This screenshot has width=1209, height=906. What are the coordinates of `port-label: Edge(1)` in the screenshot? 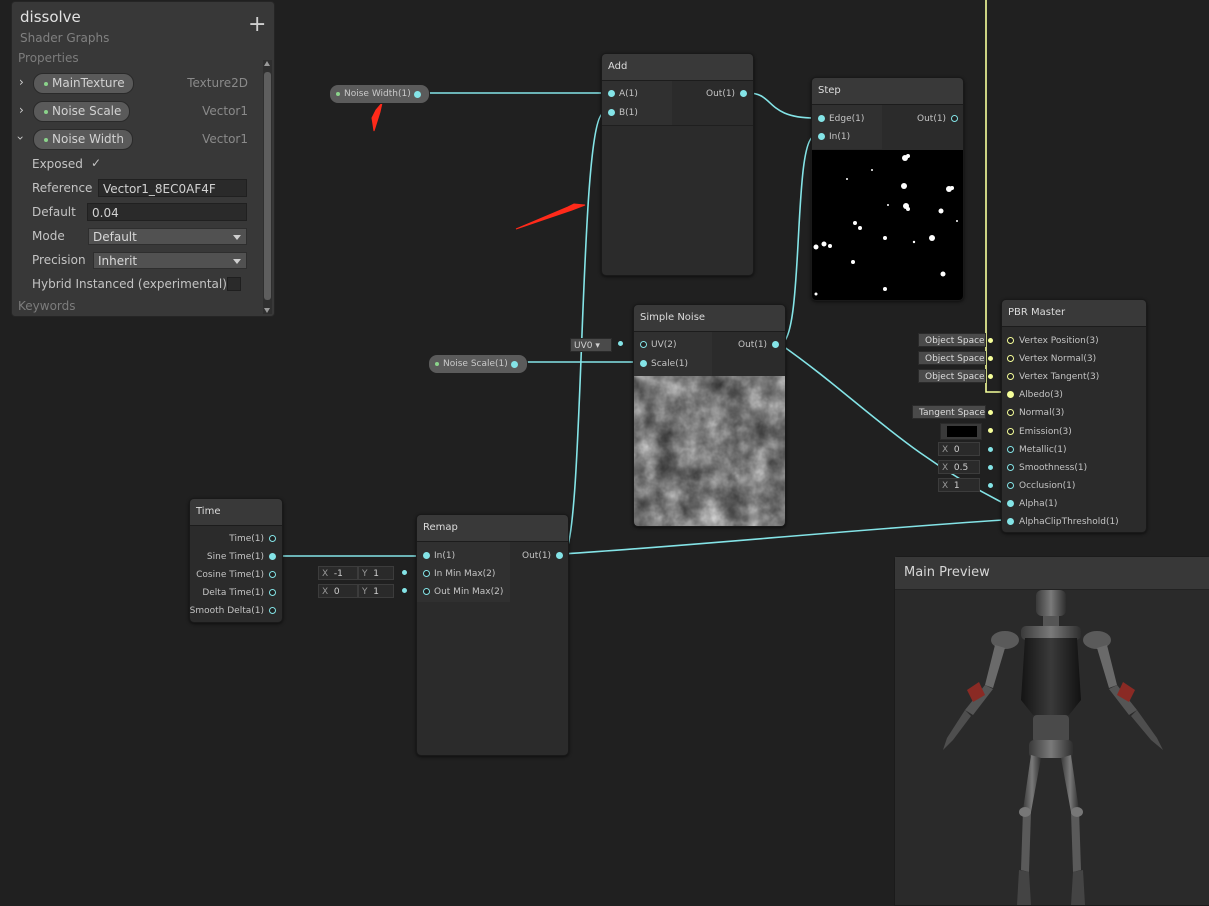 It's located at (847, 119).